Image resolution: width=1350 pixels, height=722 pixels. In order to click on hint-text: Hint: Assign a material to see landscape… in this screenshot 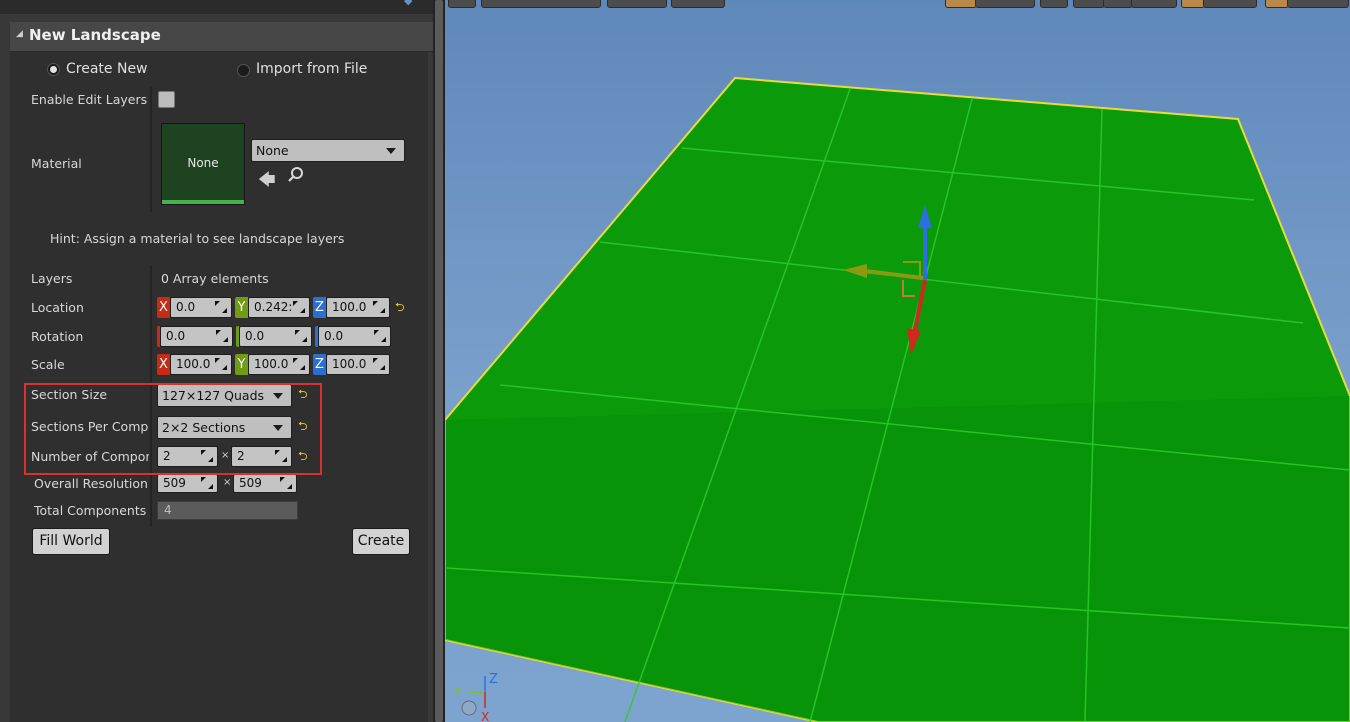, I will do `click(197, 238)`.